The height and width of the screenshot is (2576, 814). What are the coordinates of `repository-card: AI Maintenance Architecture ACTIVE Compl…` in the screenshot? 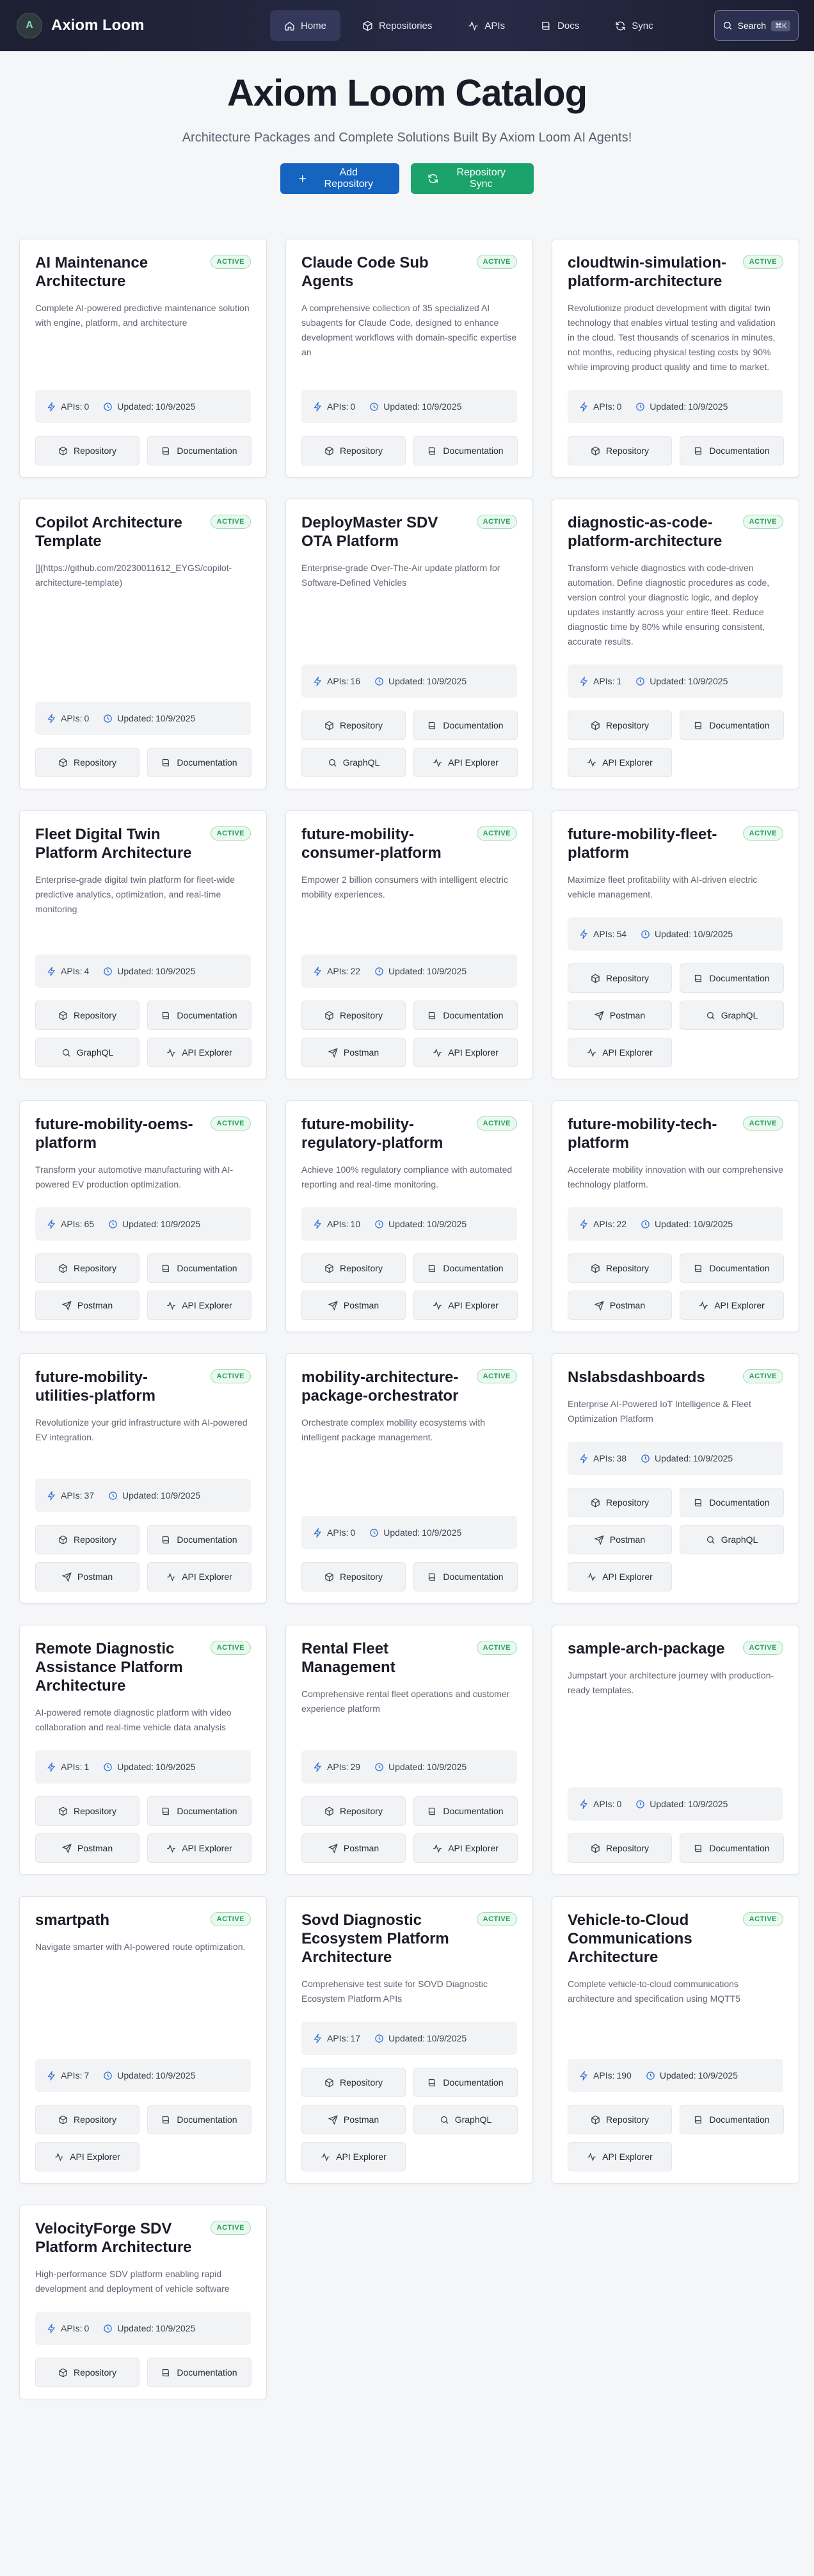 It's located at (143, 358).